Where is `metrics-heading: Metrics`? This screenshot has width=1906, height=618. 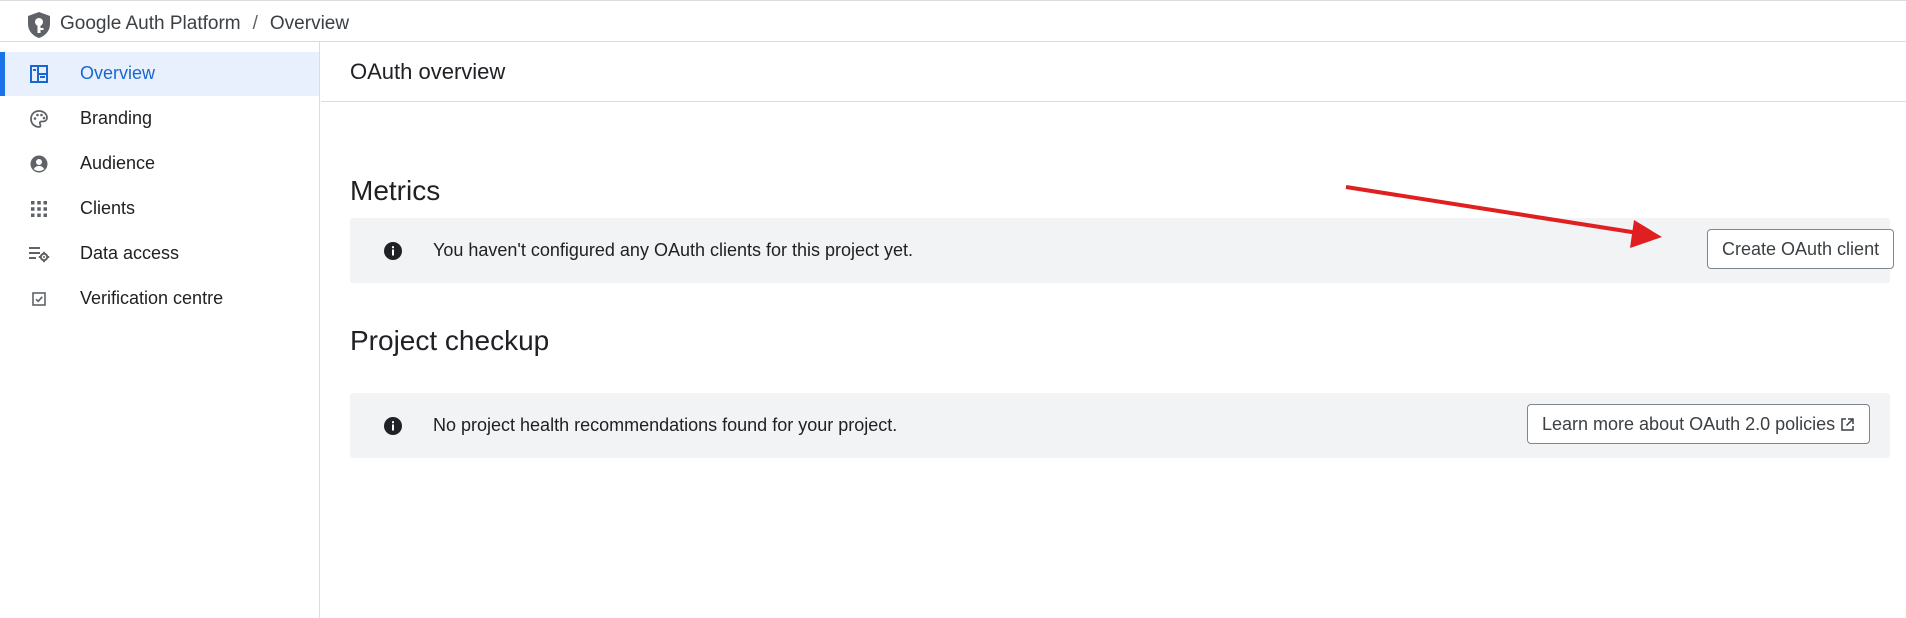 metrics-heading: Metrics is located at coordinates (395, 190).